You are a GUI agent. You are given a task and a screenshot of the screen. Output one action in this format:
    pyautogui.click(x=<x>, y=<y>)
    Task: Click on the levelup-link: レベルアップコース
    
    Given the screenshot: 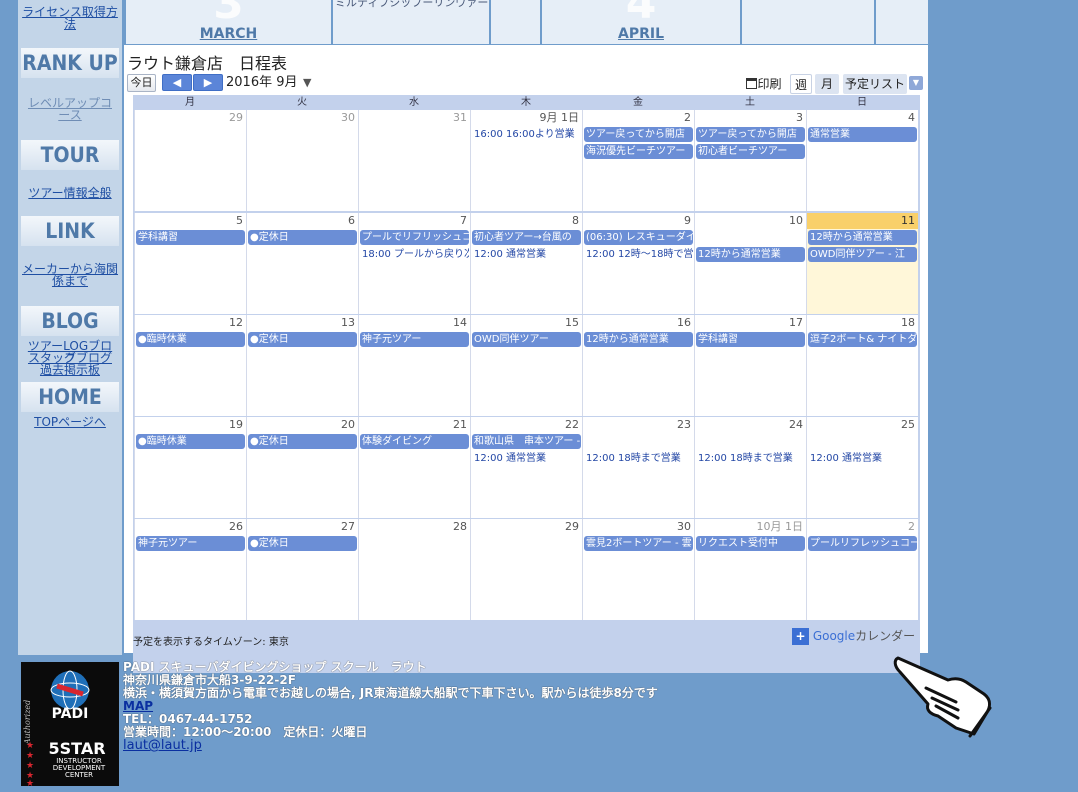 What is the action you would take?
    pyautogui.click(x=70, y=109)
    